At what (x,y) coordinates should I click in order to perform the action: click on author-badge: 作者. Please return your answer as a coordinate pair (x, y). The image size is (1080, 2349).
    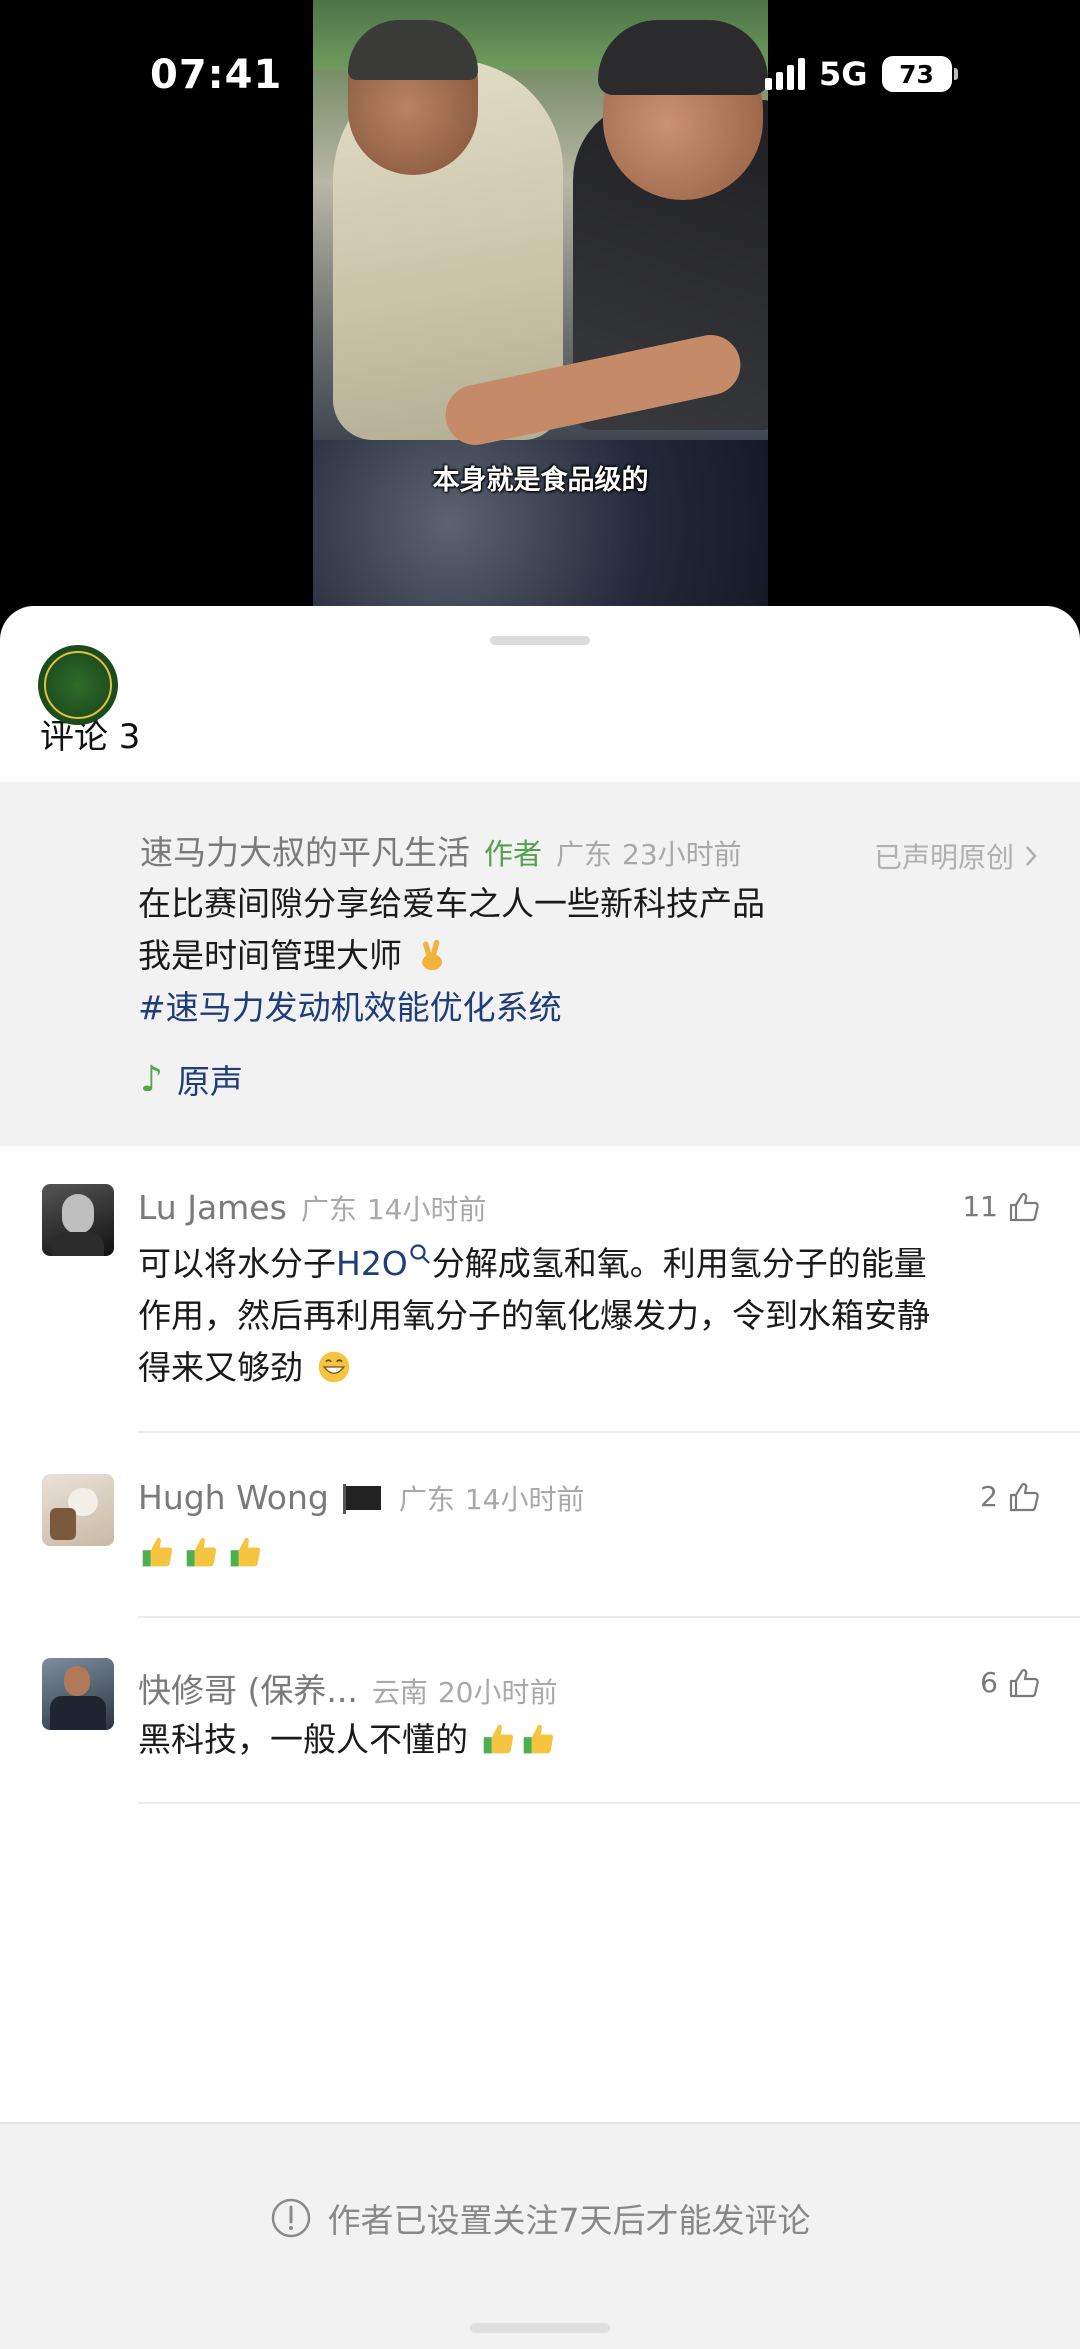
    Looking at the image, I should click on (513, 854).